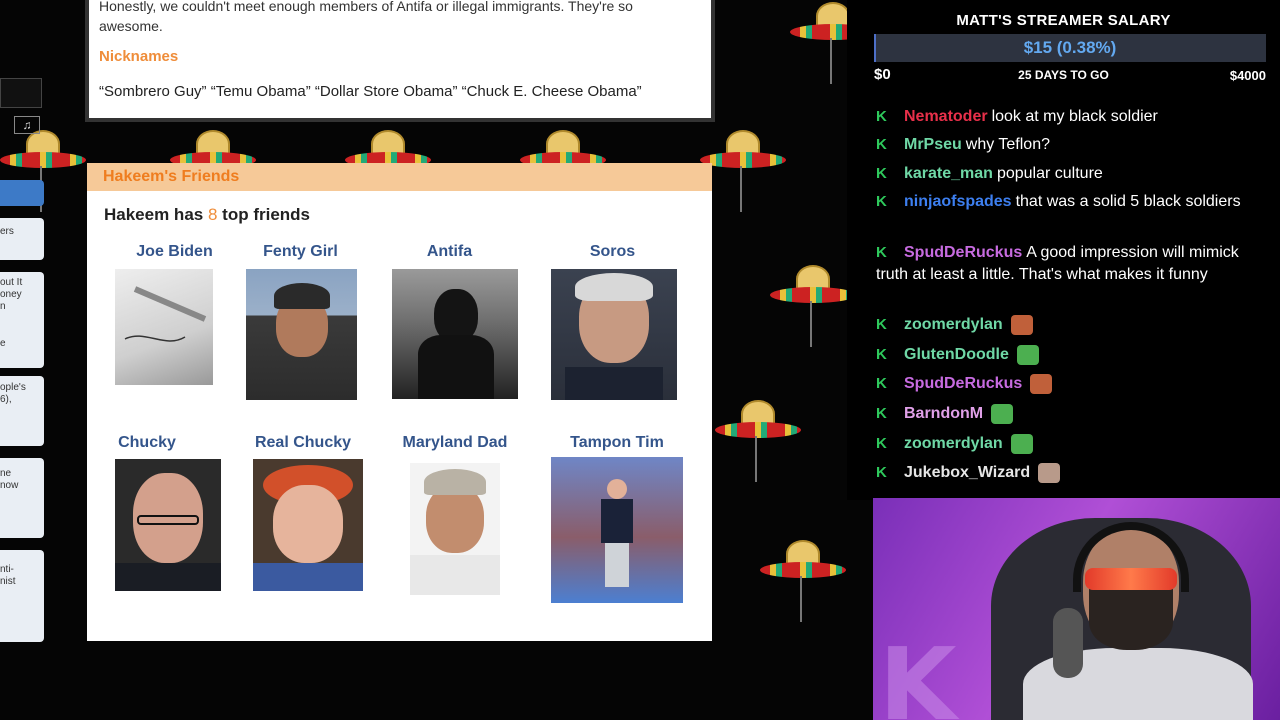 This screenshot has width=1280, height=720. I want to click on chat-message: Kkarate_man popular culture, so click(1074, 174).